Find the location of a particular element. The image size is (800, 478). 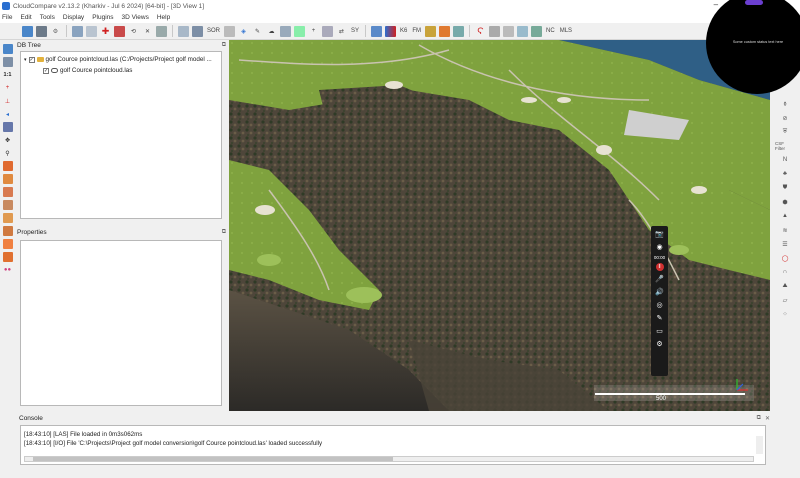

microphone-icon: 🎤 is located at coordinates (660, 279).